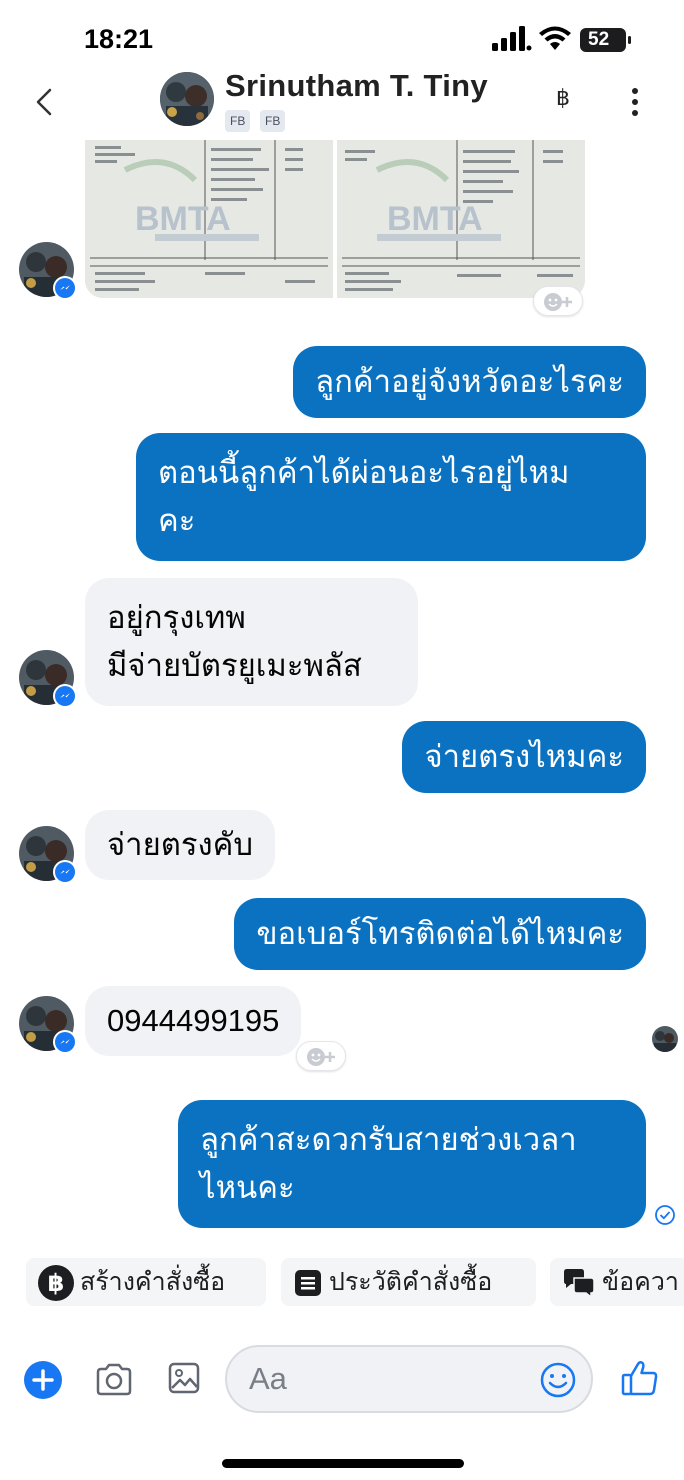 This screenshot has width=684, height=1480. I want to click on battery-indicator: 52, so click(606, 40).